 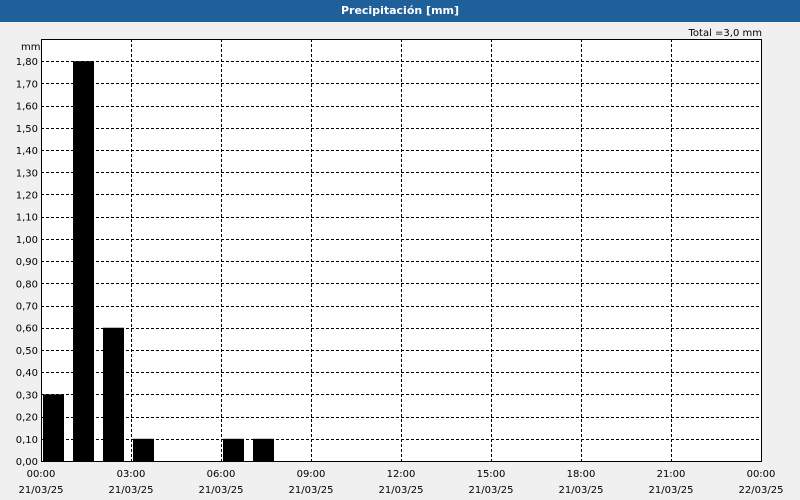 What do you see at coordinates (27, 307) in the screenshot?
I see `y-tick-label: 0,70` at bounding box center [27, 307].